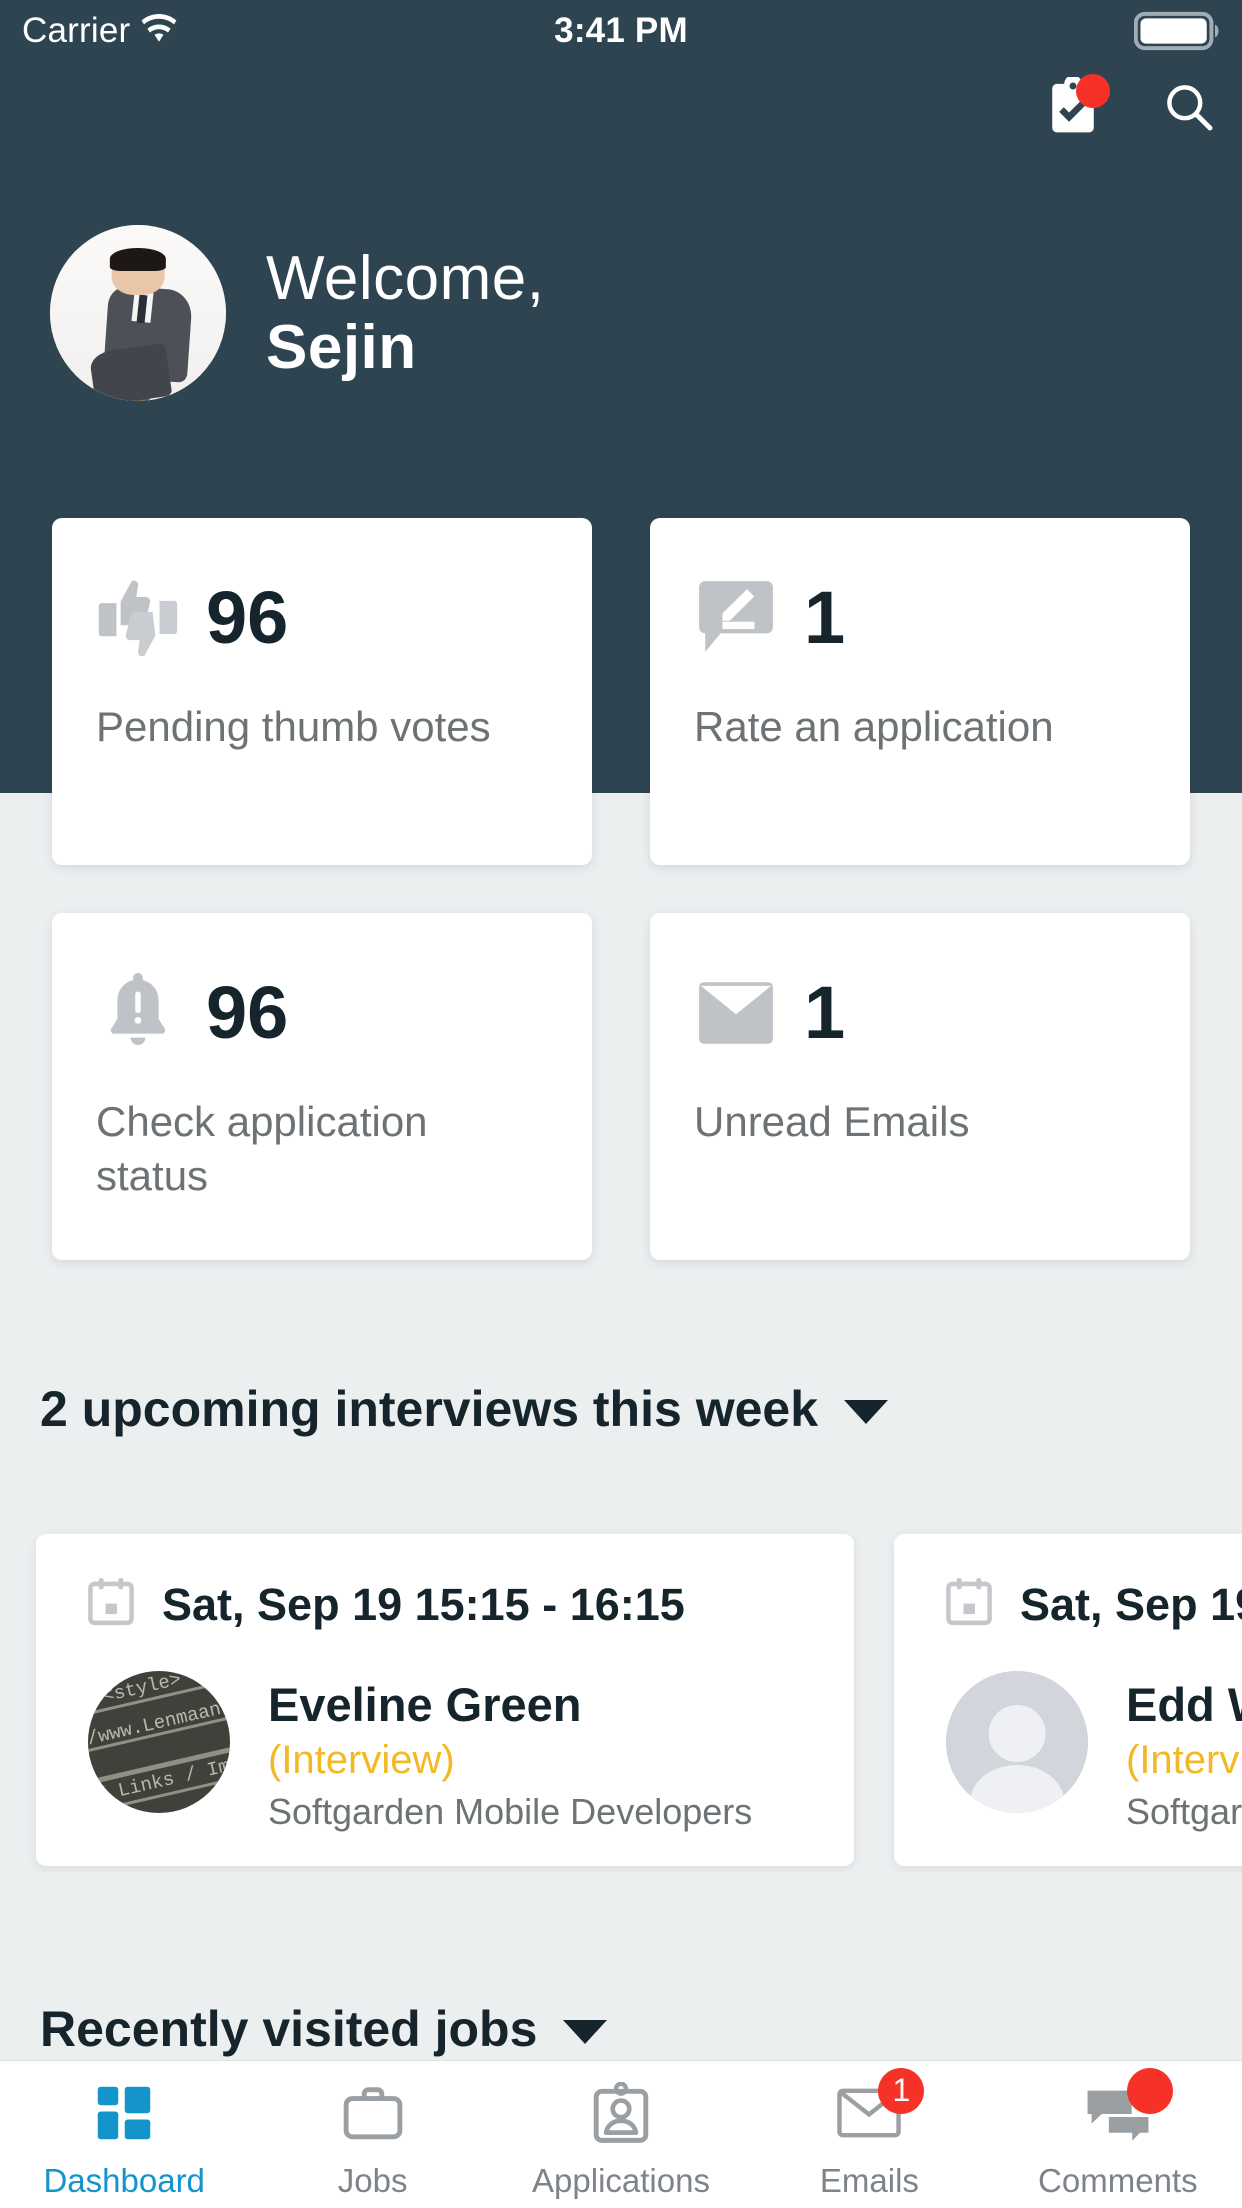 The width and height of the screenshot is (1242, 2208). What do you see at coordinates (920, 691) in the screenshot?
I see `stat-card-rate-an-application: 1 Rate an application` at bounding box center [920, 691].